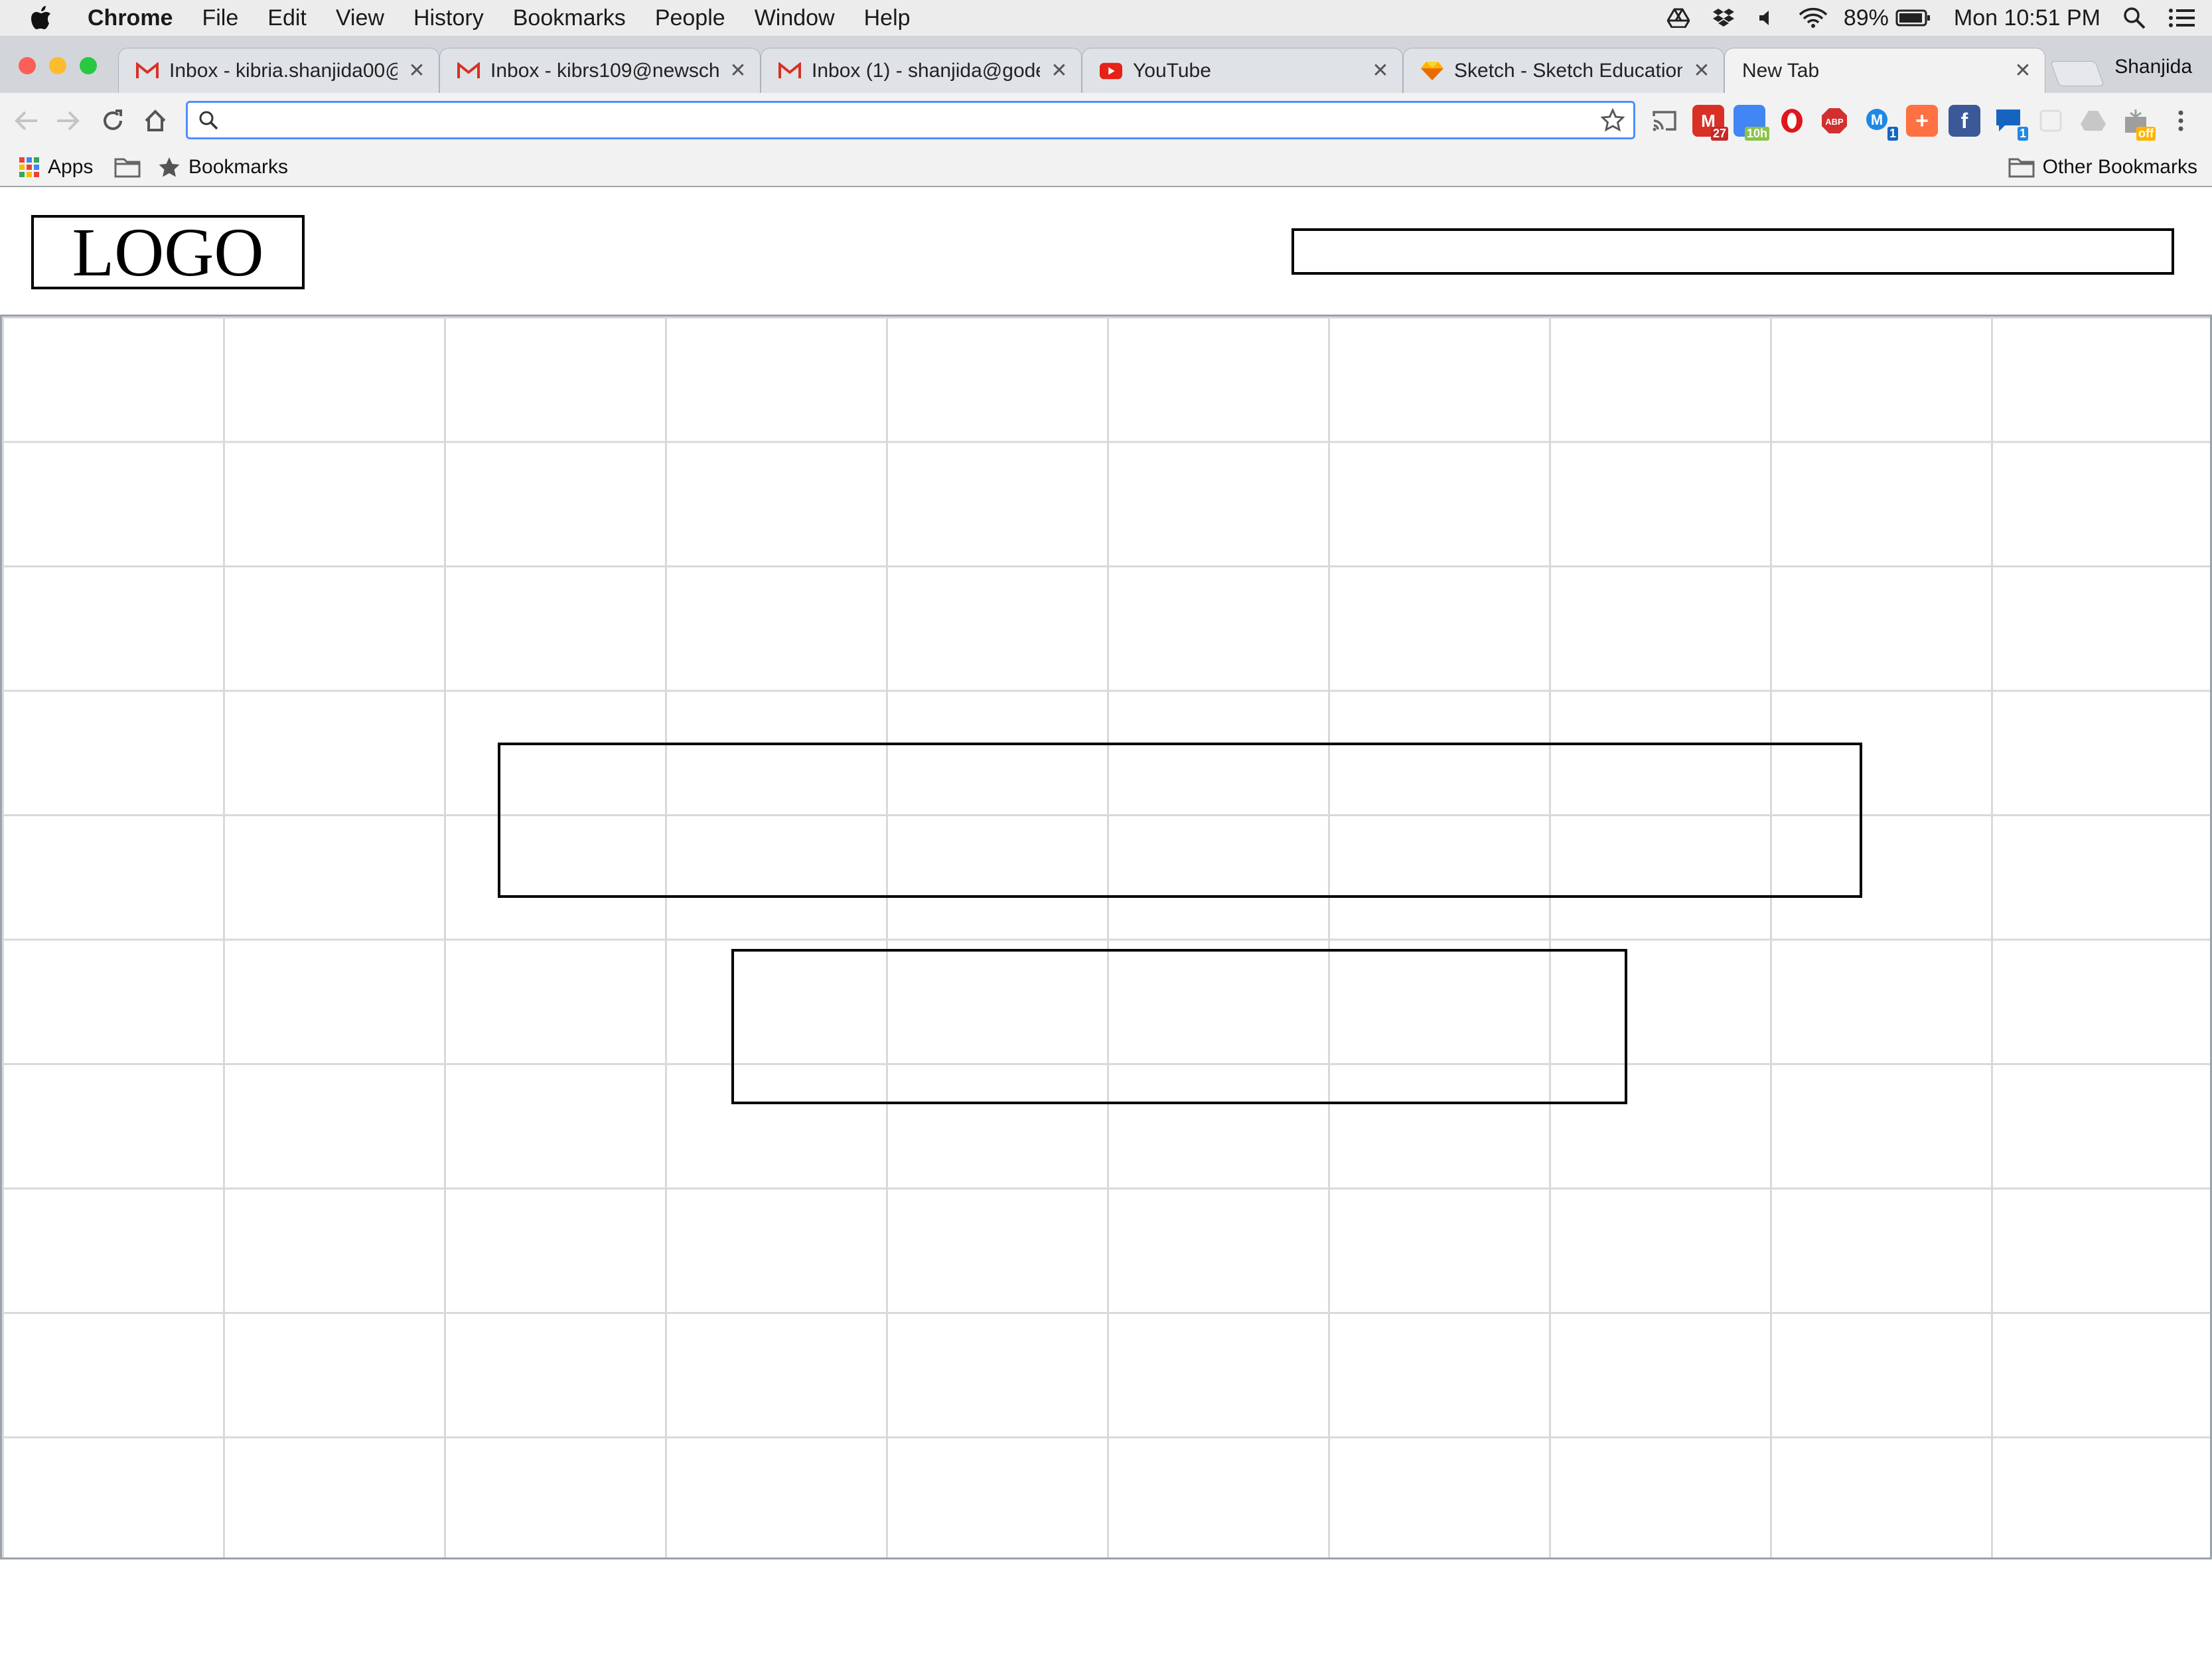 The width and height of the screenshot is (2212, 1659). I want to click on tab-gmail-2: Inbox - kibrs109@newscho ✕, so click(600, 70).